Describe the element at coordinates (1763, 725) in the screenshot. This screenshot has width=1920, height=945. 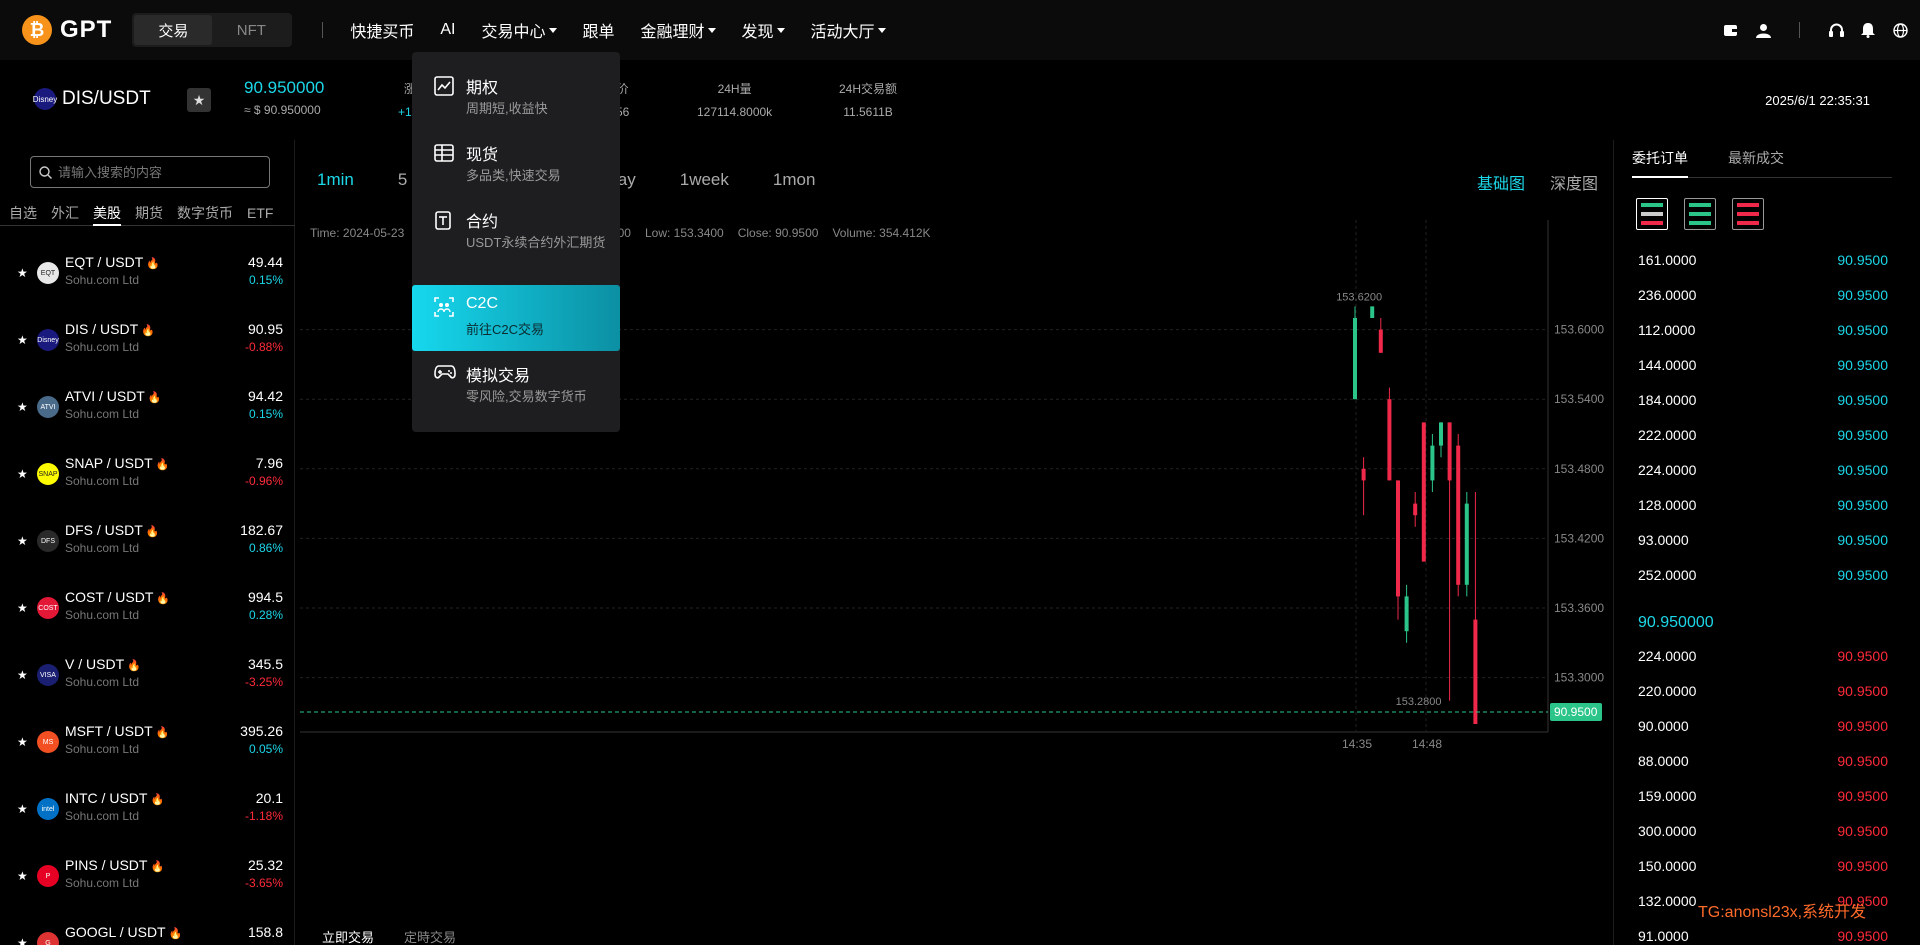
I see `orderbook-row: 90.0000 90.9500` at that location.